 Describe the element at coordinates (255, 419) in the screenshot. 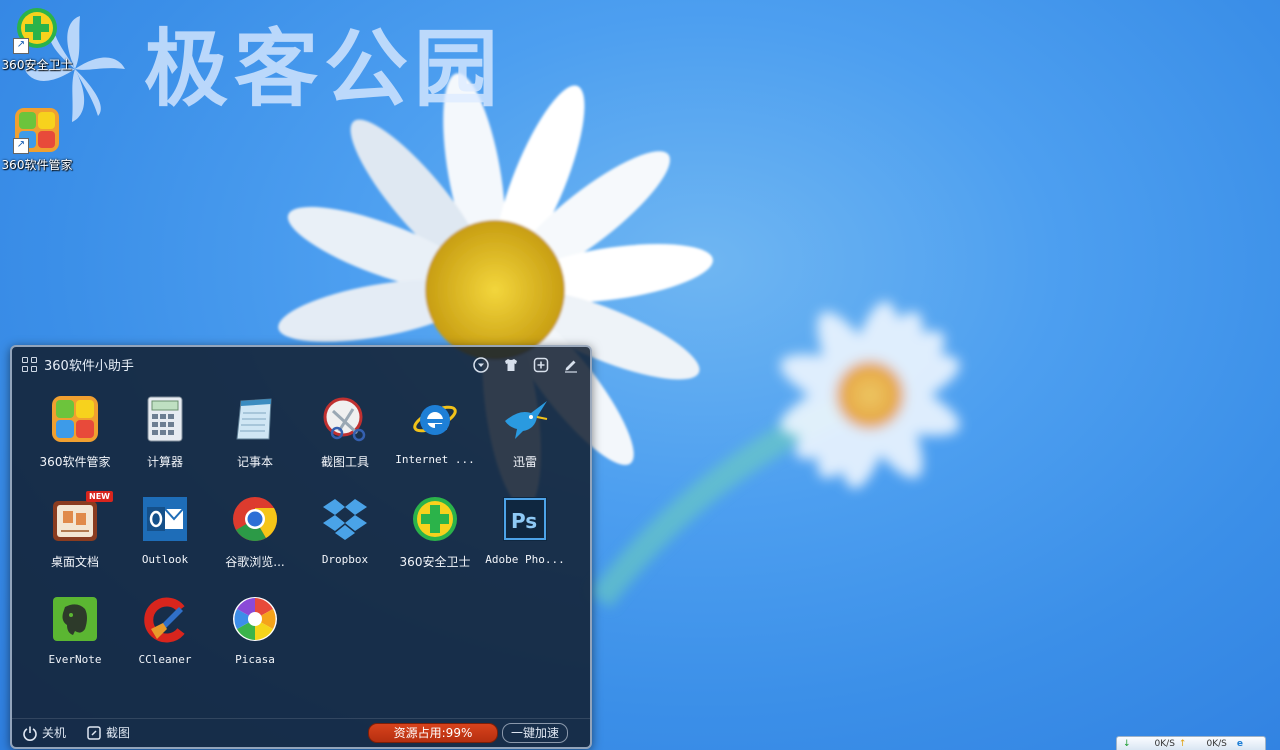

I see `notepad-icon` at that location.